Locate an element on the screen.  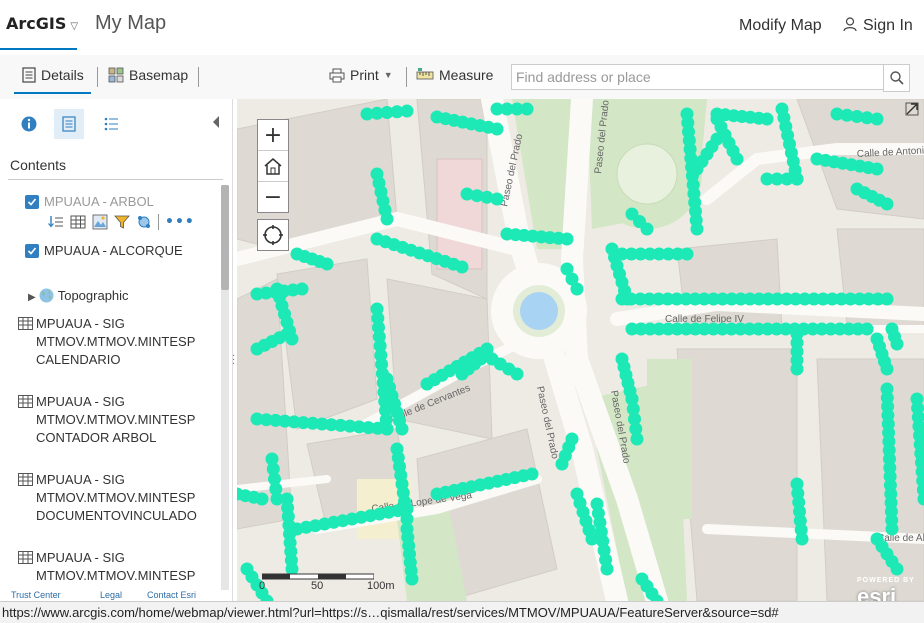
contact-esri-link: Contact Esri is located at coordinates (171, 595).